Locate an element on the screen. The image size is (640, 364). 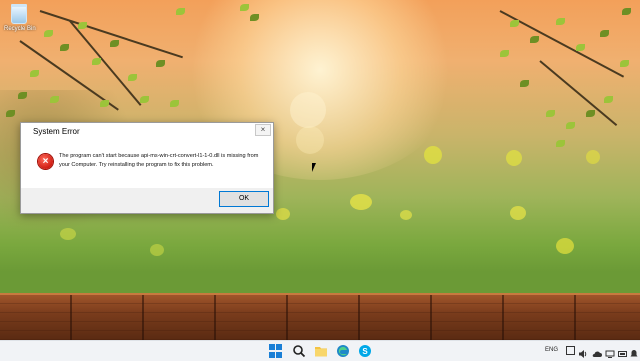
volume-icon is located at coordinates (585, 353).